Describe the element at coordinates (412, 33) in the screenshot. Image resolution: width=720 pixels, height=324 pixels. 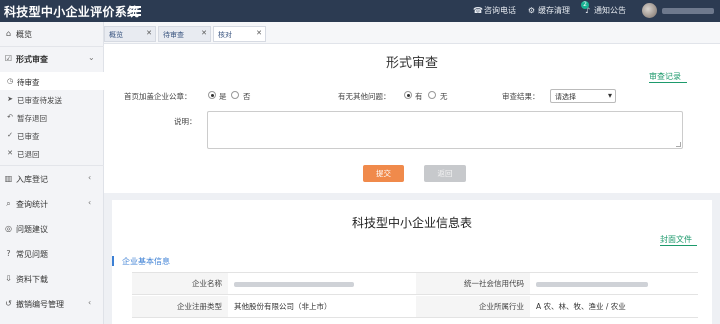
I see `tab-bar: 概览 ✕ 待审查 ✕ 核对 ✕` at that location.